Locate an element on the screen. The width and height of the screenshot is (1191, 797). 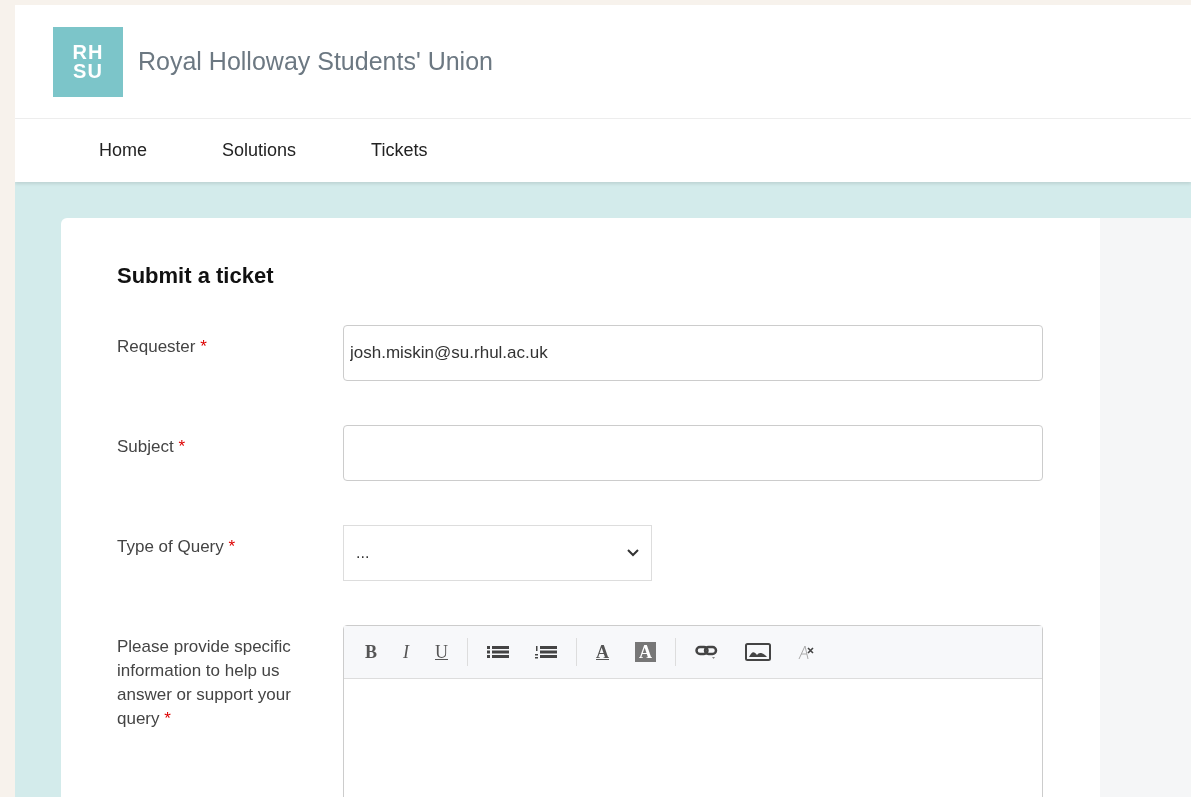
logo: RH SU is located at coordinates (88, 61).